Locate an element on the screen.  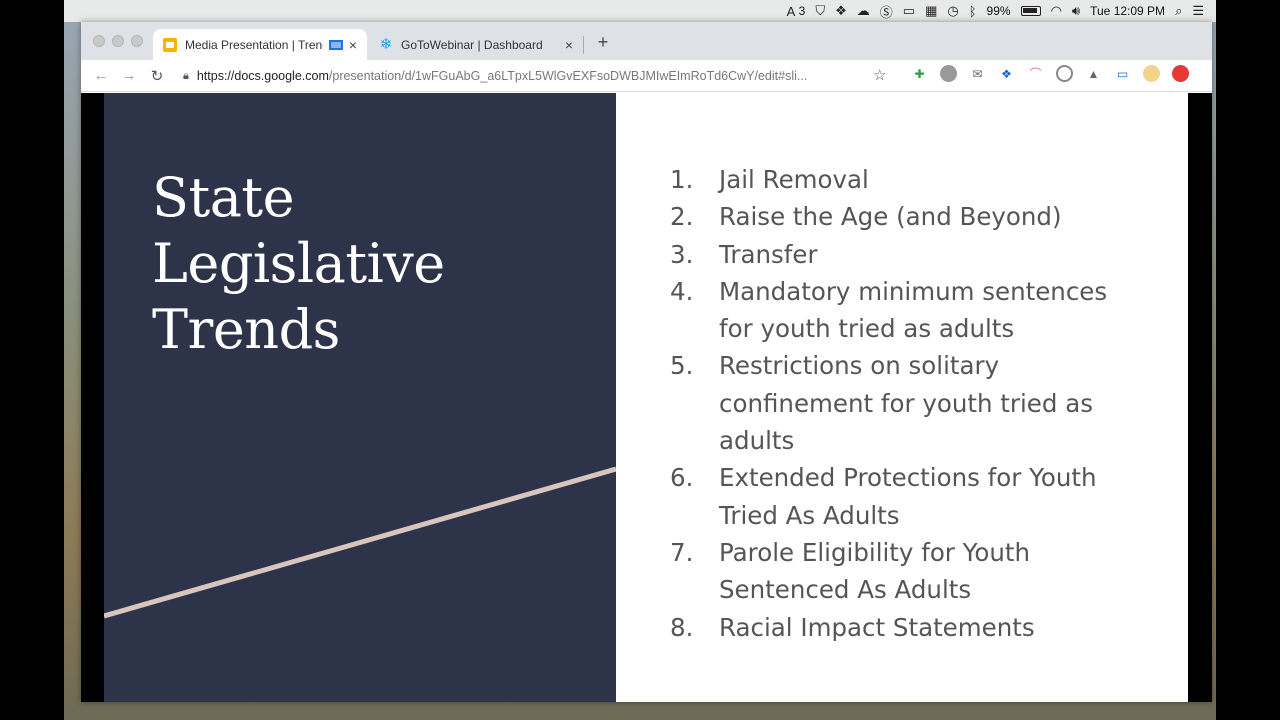
s-box-icon: Ⓢ is located at coordinates (886, 11).